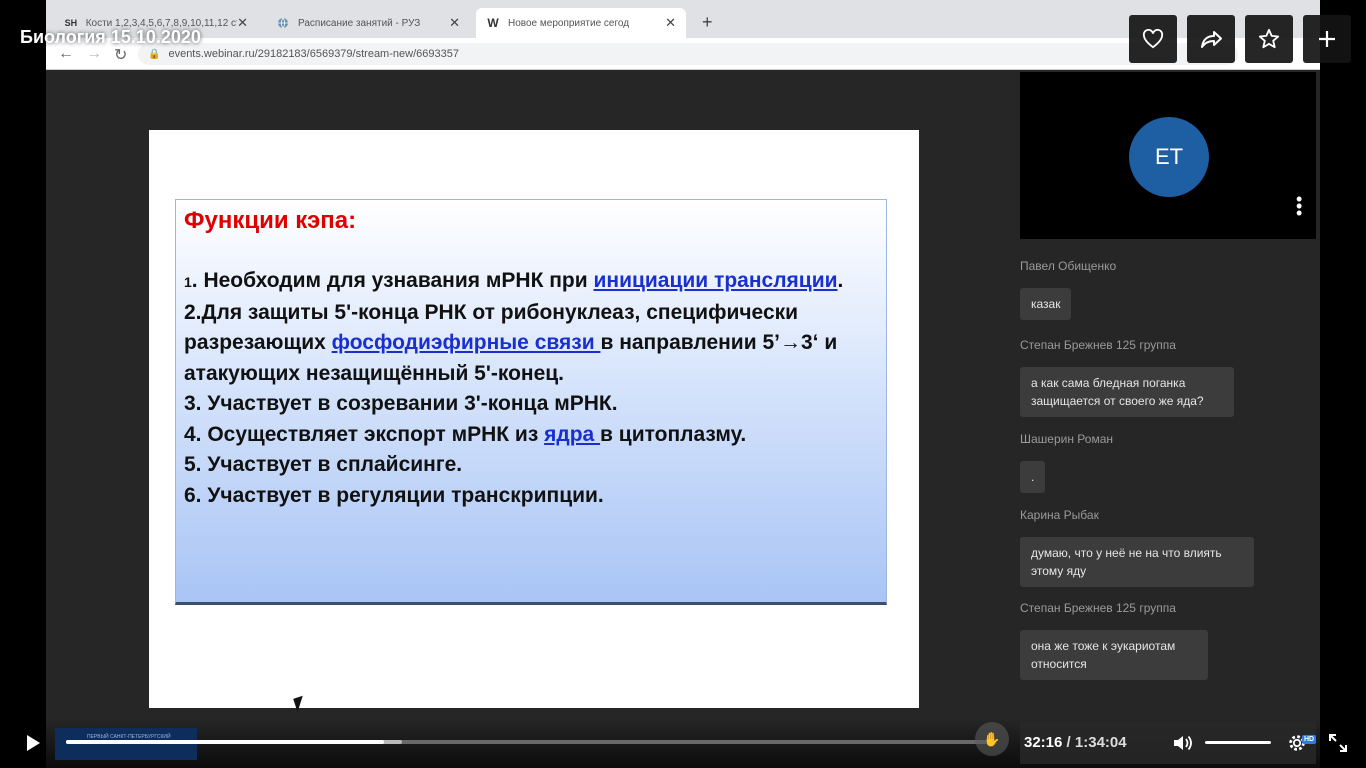 This screenshot has height=768, width=1366. I want to click on scroll-hand-icon: ✋, so click(992, 739).